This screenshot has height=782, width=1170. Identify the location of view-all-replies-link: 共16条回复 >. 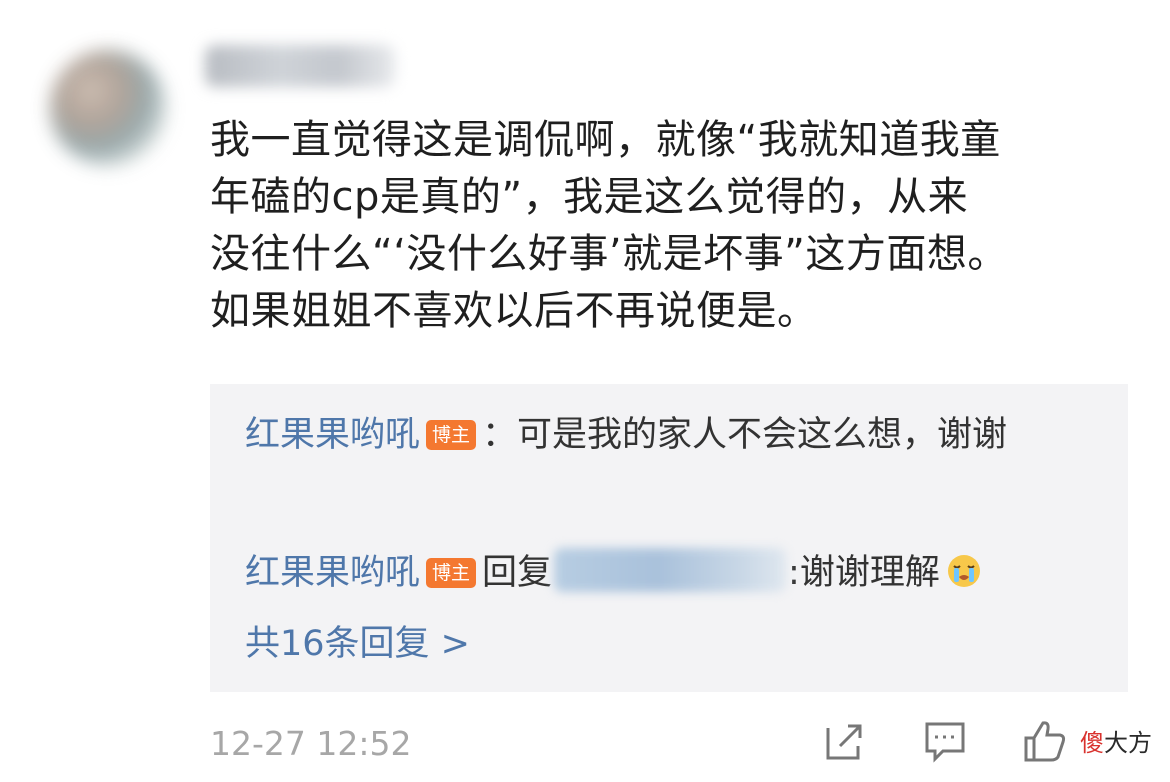
(357, 644).